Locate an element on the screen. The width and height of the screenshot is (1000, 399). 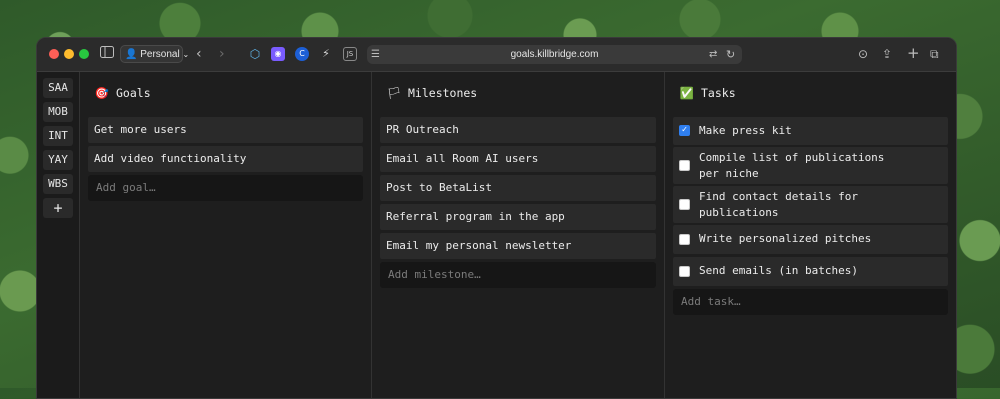
bolt-ext-icon: ⚡ is located at coordinates (326, 54).